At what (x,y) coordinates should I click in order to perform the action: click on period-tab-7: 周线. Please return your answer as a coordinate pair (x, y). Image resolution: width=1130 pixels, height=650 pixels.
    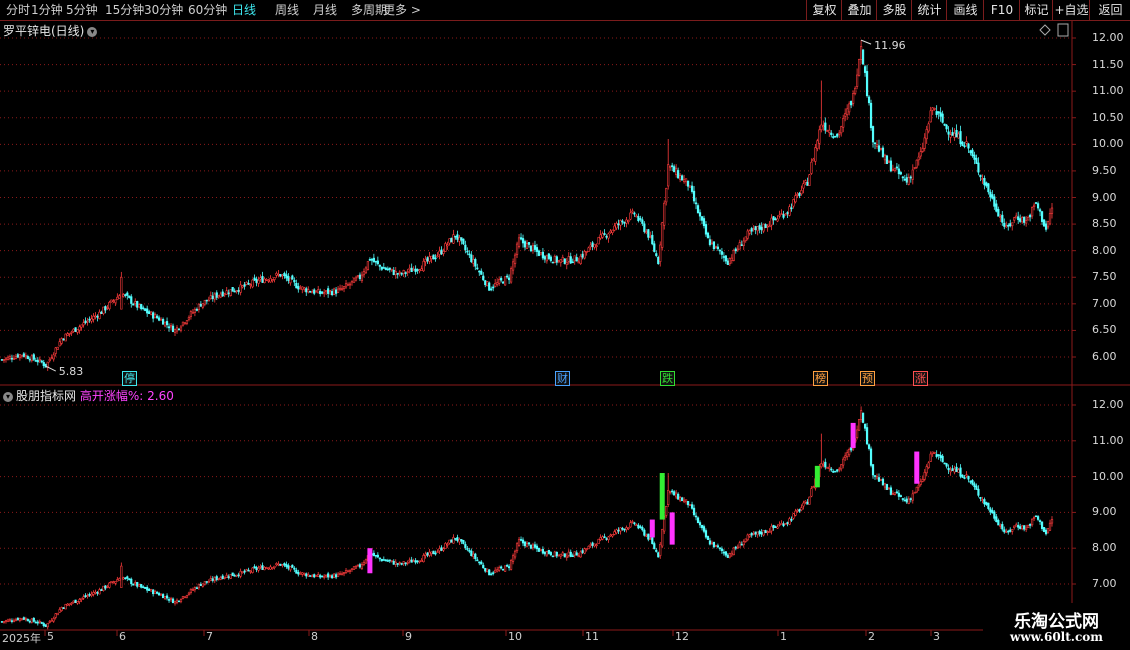
    Looking at the image, I should click on (287, 10).